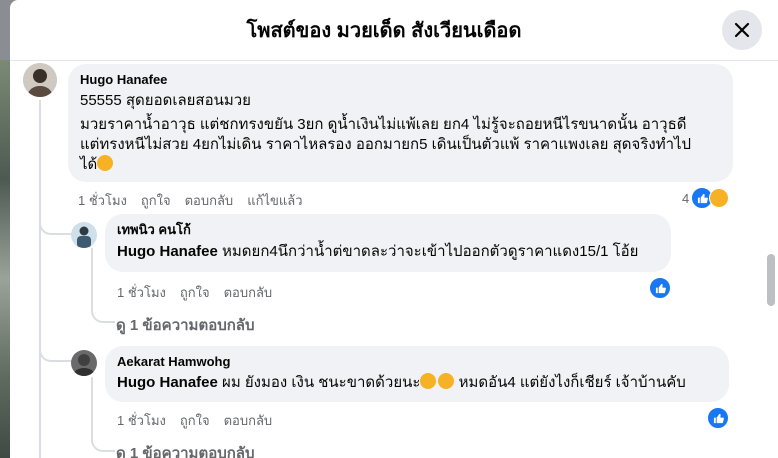 The width and height of the screenshot is (778, 458). I want to click on scrollbar, so click(771, 259).